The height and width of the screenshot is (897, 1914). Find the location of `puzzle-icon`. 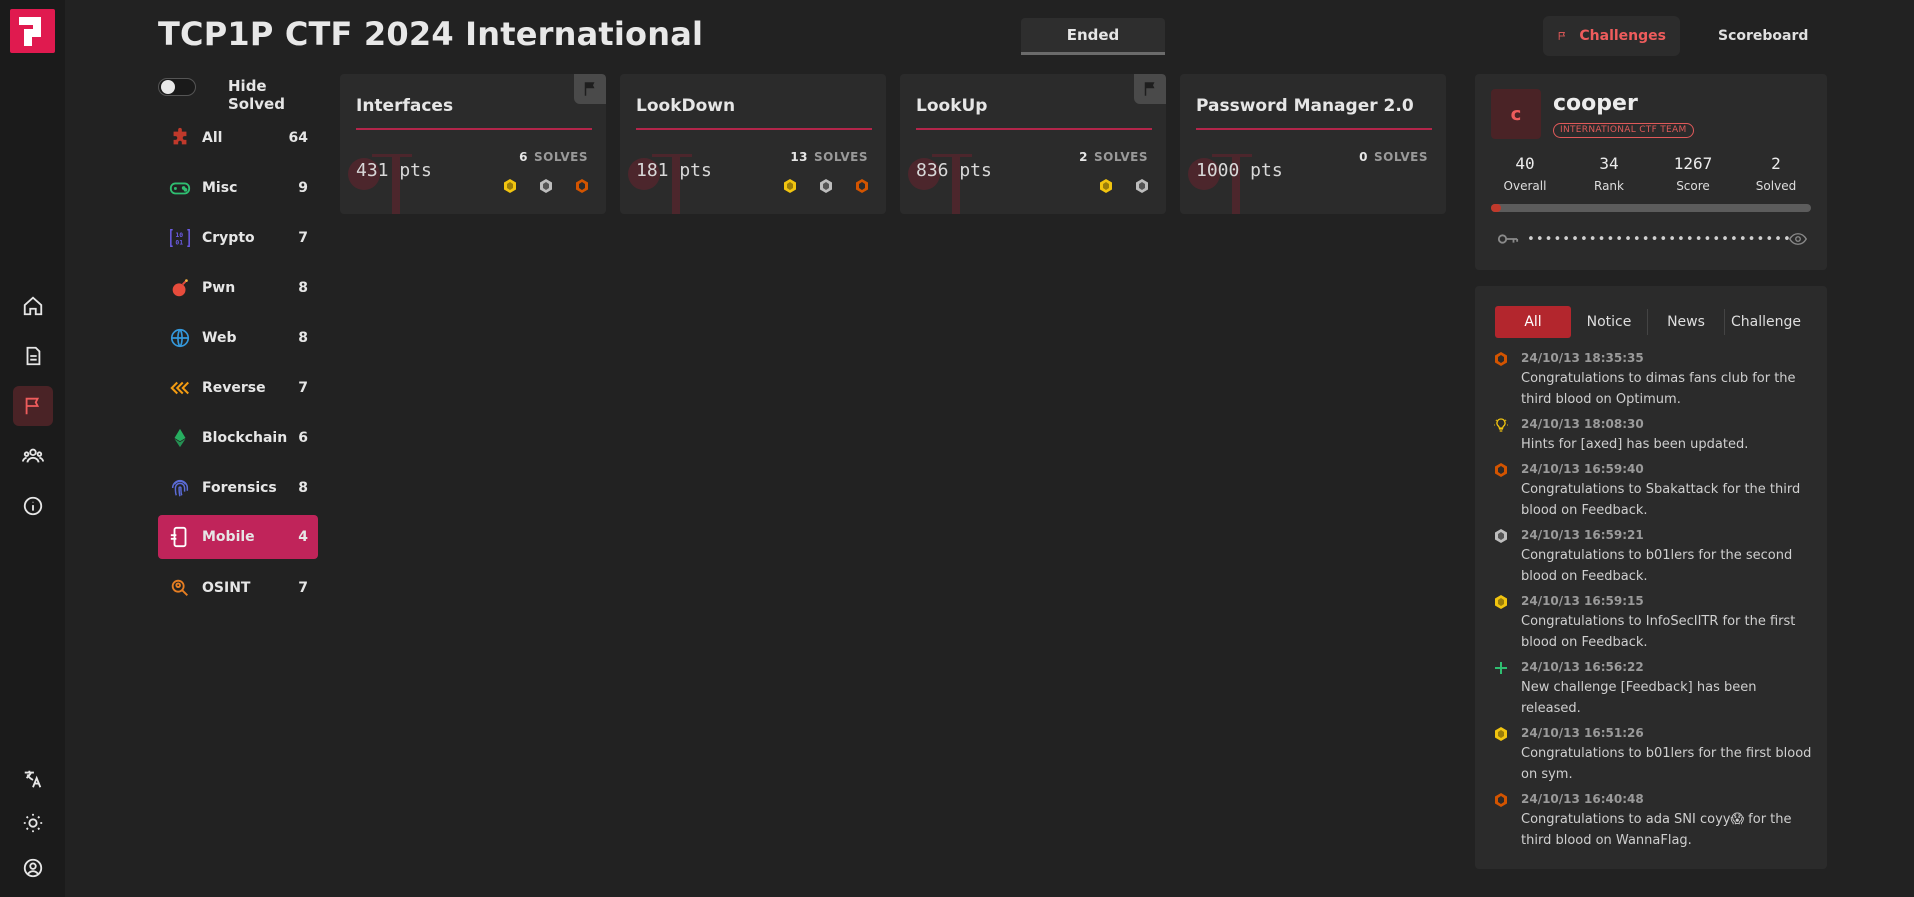

puzzle-icon is located at coordinates (180, 138).